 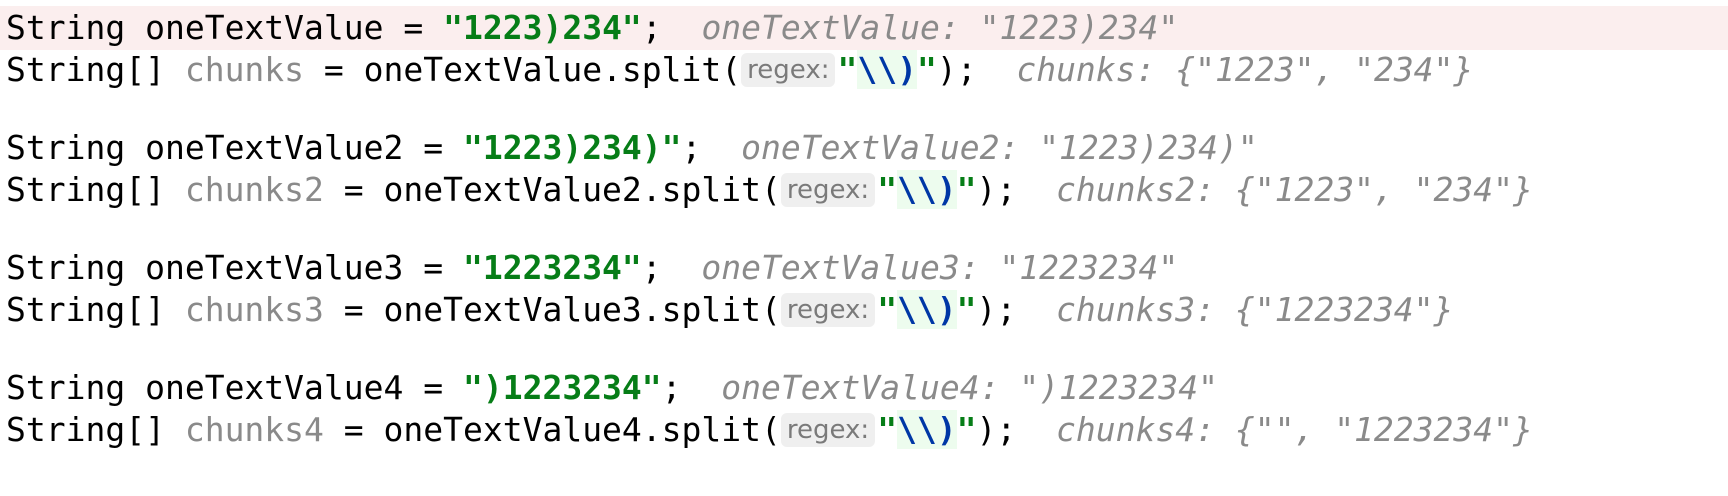 What do you see at coordinates (254, 189) in the screenshot?
I see `variable-name: chunks2` at bounding box center [254, 189].